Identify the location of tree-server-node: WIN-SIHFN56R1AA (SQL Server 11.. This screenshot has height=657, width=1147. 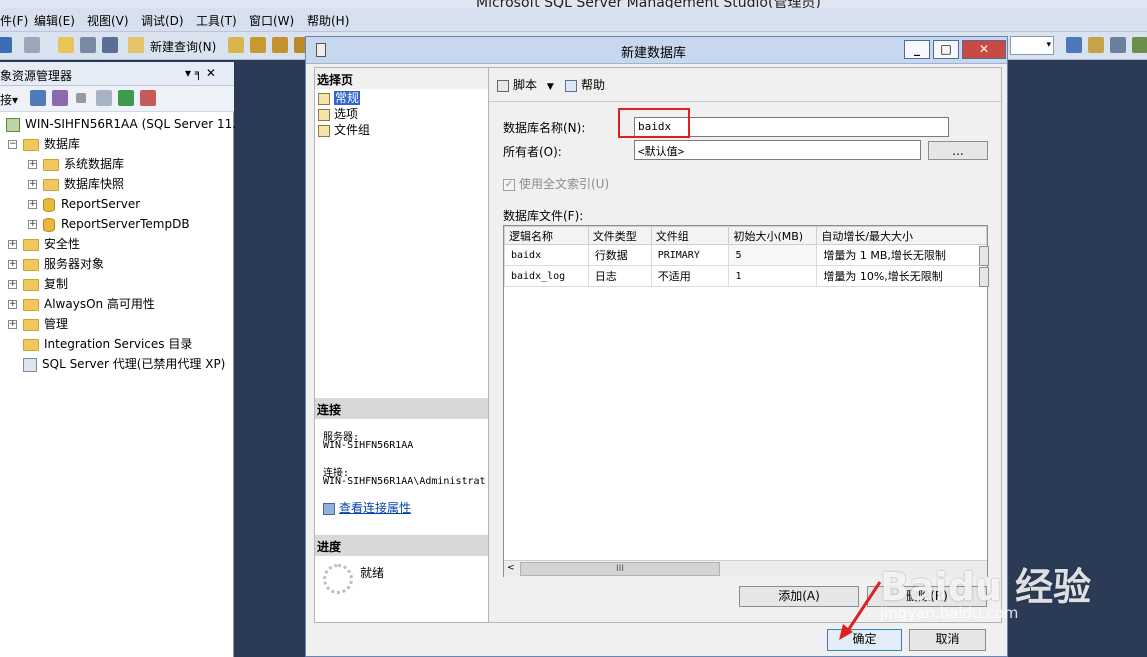
(121, 124).